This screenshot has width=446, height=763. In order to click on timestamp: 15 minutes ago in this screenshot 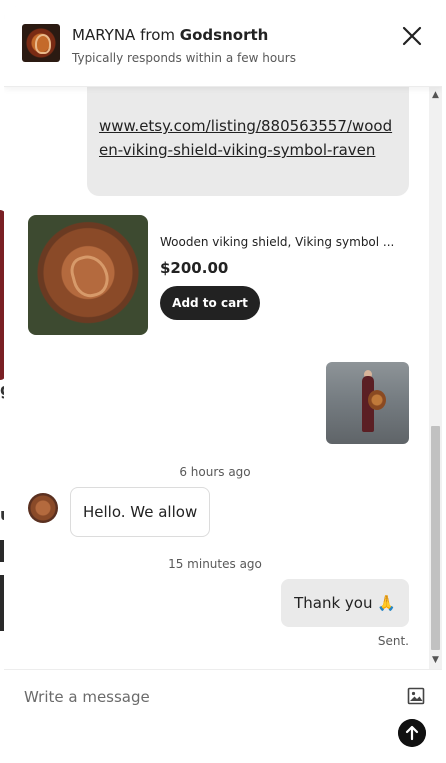, I will do `click(215, 564)`.